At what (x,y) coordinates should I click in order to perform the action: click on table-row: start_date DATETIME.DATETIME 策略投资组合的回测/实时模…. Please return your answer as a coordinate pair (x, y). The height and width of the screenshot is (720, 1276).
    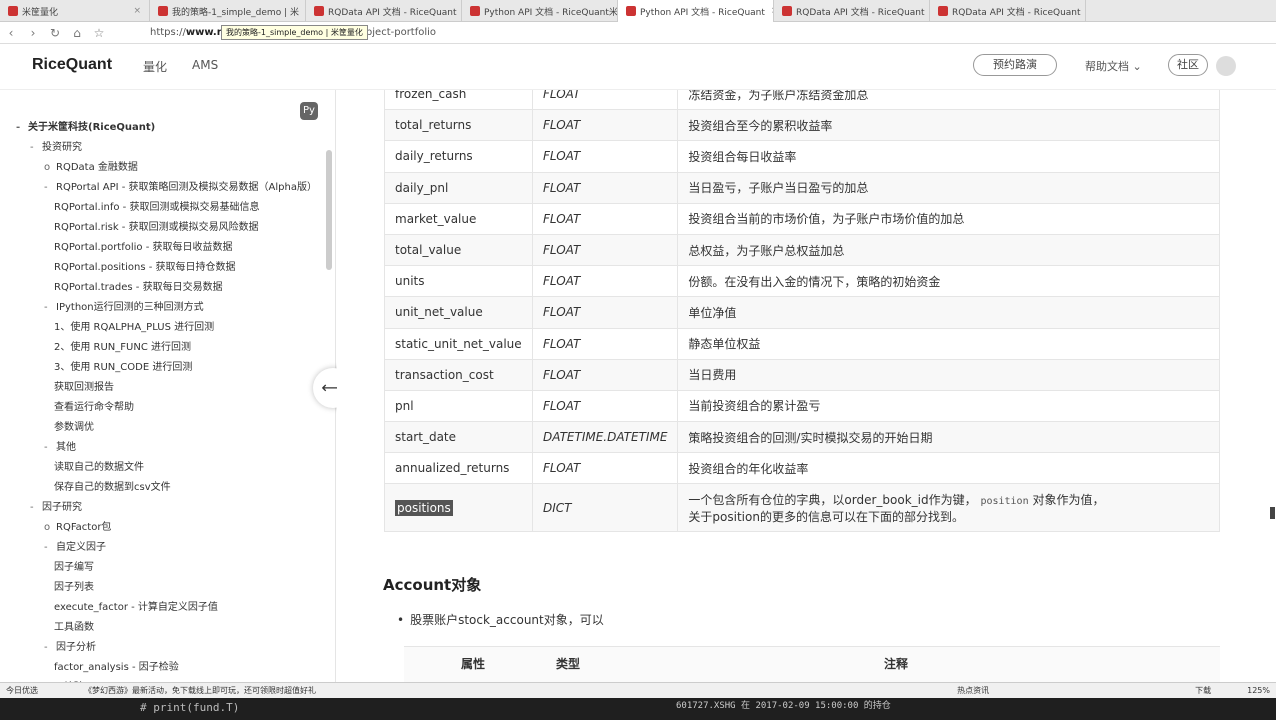
    Looking at the image, I should click on (802, 437).